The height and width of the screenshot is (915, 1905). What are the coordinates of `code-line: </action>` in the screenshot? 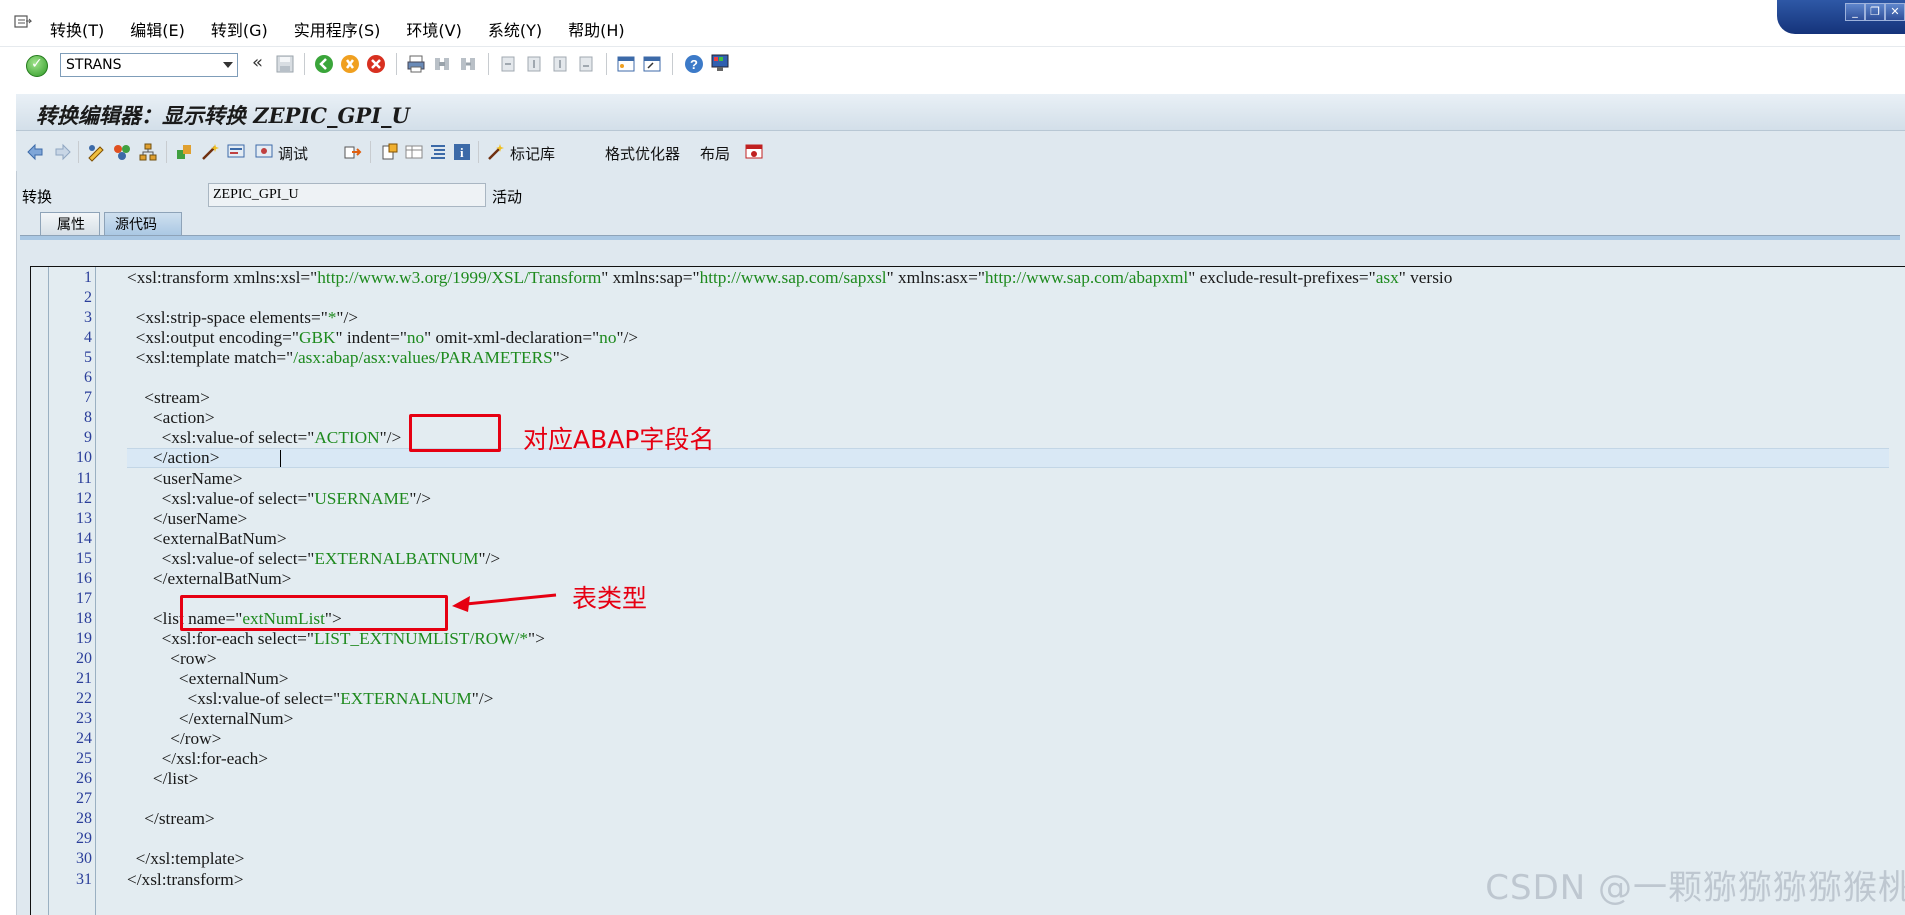 It's located at (173, 458).